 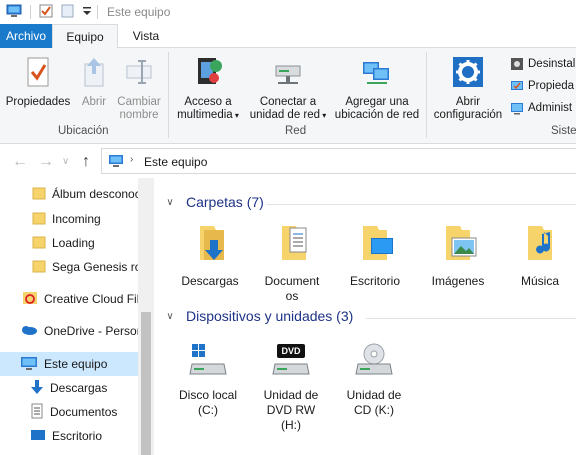 I want to click on address-bar: › Este equipo, so click(x=338, y=161).